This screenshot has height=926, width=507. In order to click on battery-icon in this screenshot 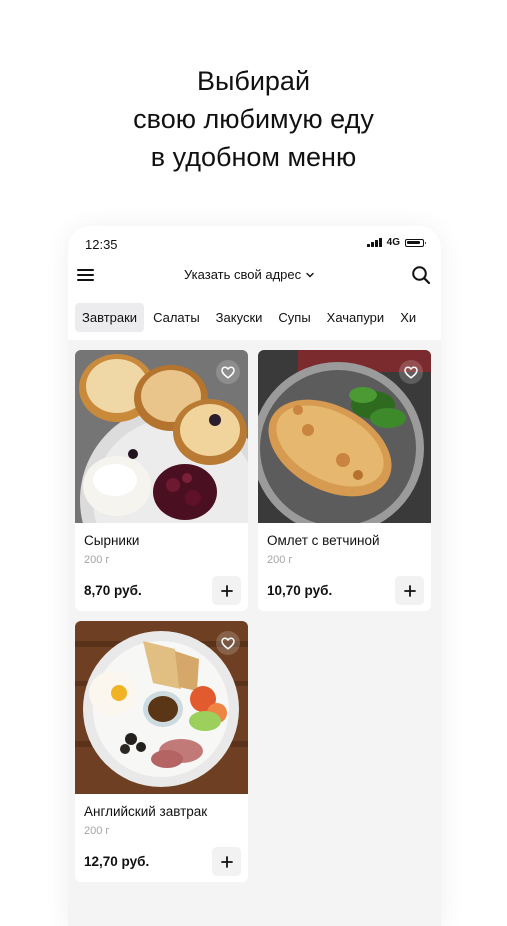, I will do `click(415, 242)`.